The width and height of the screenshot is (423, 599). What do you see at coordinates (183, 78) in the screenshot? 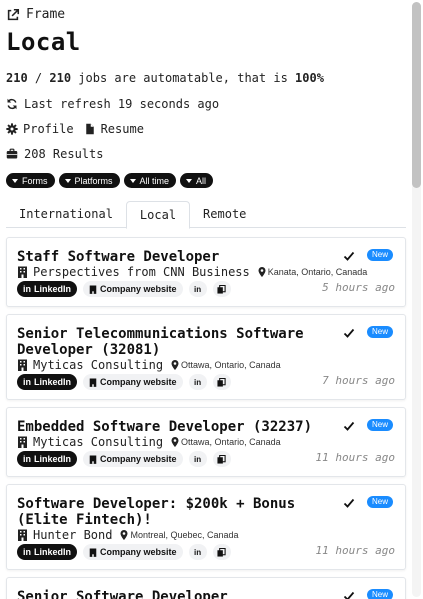
I see `stats-text: jobs are automatable, that is` at bounding box center [183, 78].